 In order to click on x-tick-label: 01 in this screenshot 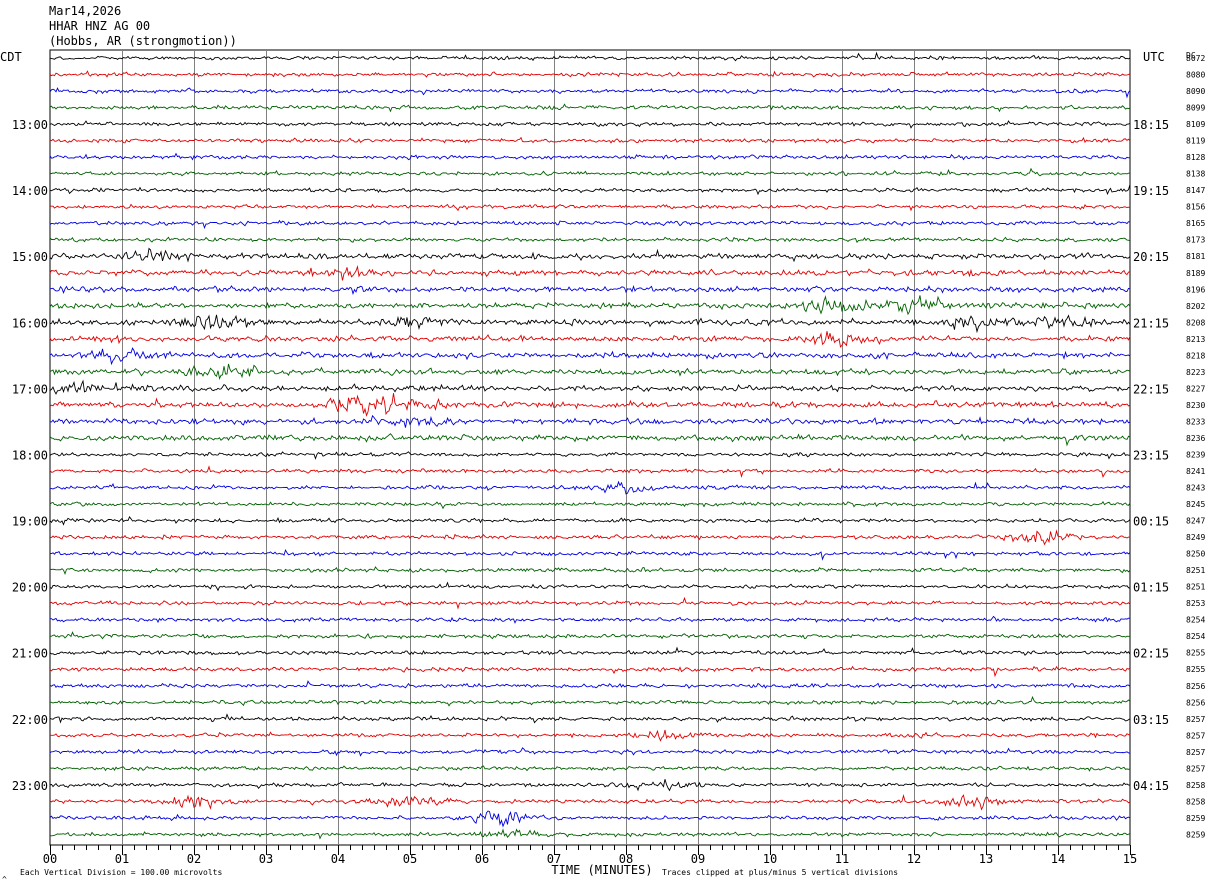, I will do `click(122, 859)`.